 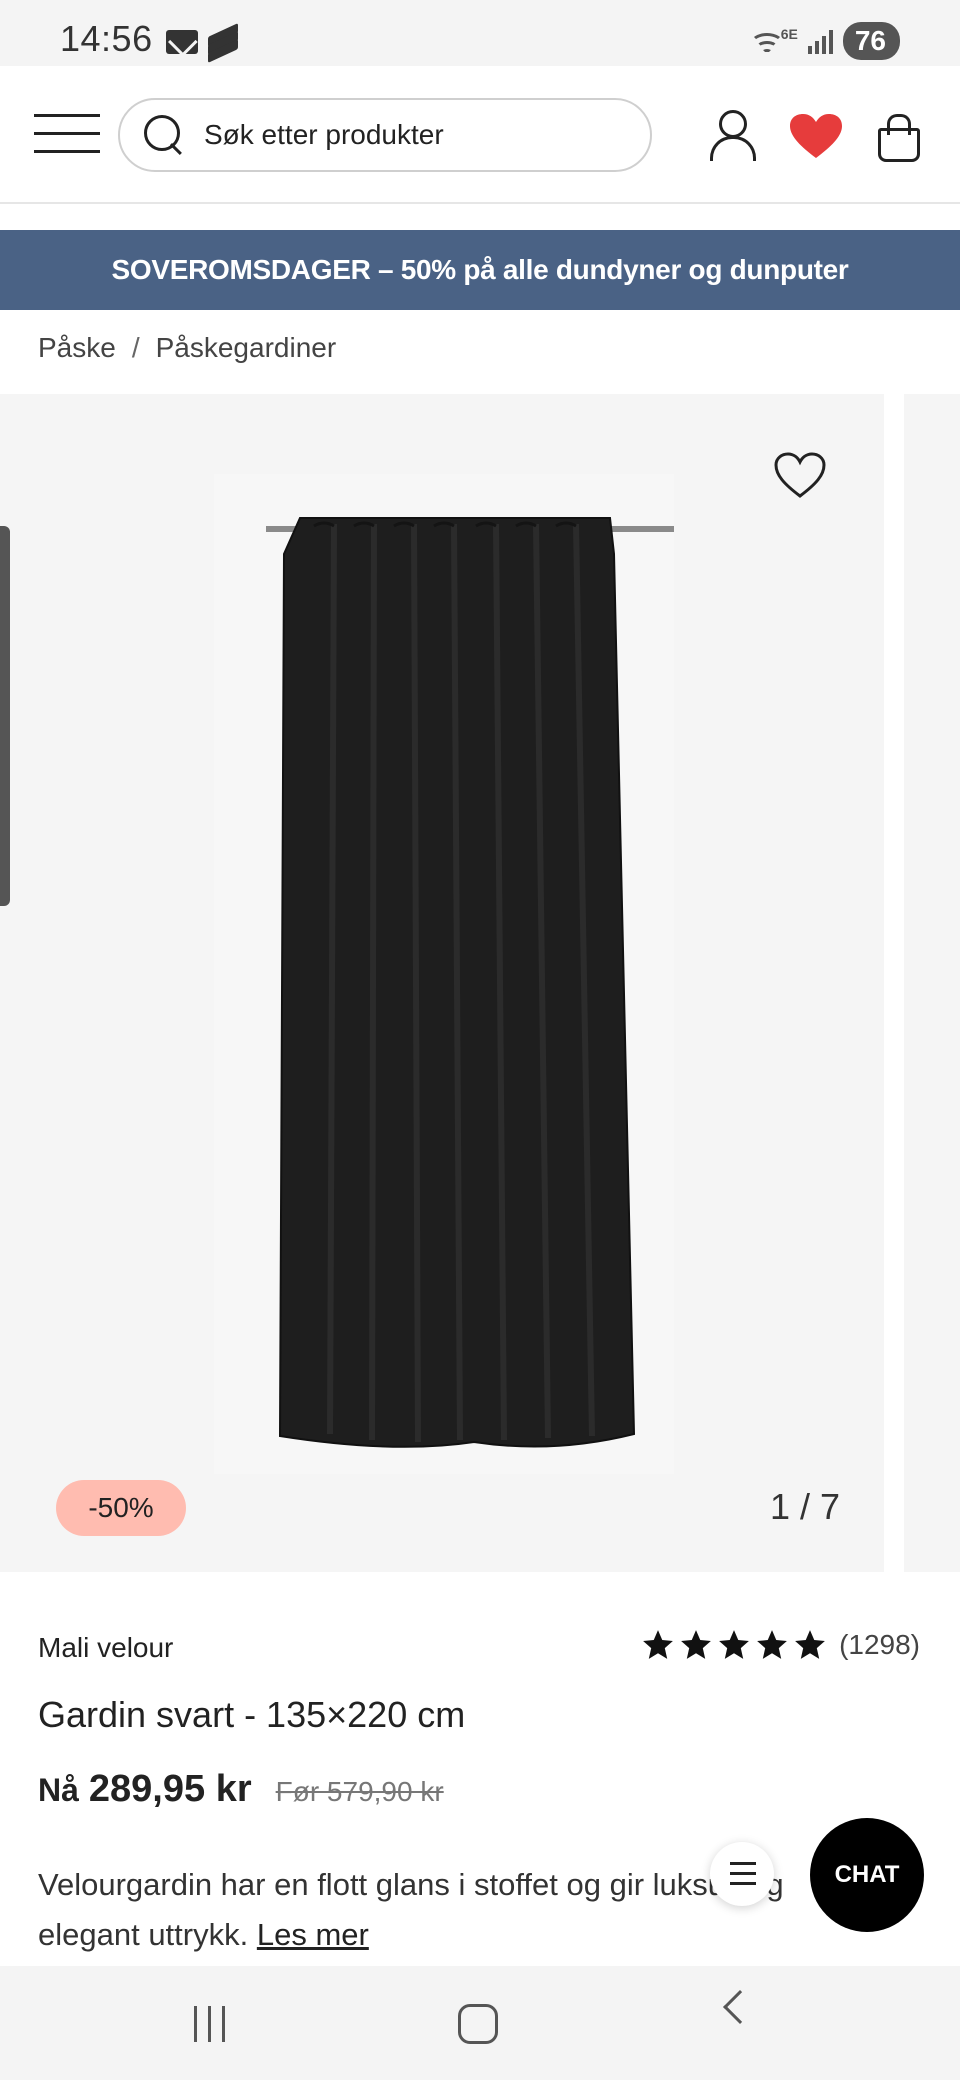 What do you see at coordinates (898, 136) in the screenshot?
I see `shopping-bag-icon` at bounding box center [898, 136].